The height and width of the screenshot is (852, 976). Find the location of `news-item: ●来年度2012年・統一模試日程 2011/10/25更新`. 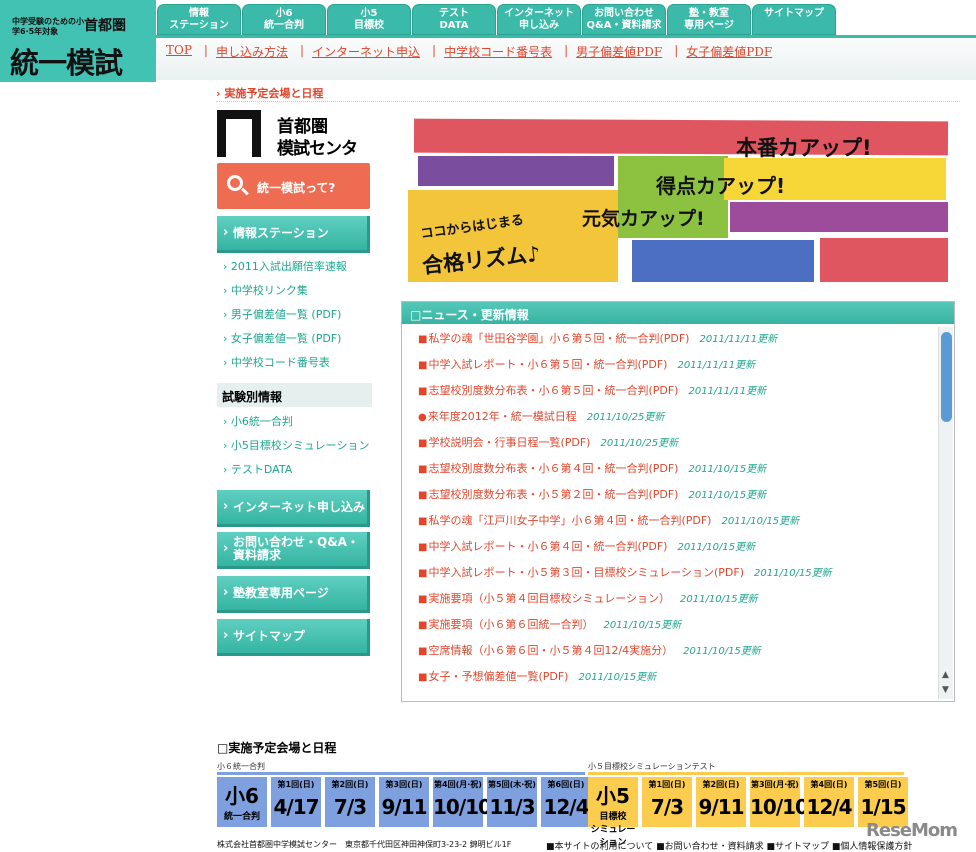

news-item: ●来年度2012年・統一模試日程 2011/10/25更新 is located at coordinates (625, 421).